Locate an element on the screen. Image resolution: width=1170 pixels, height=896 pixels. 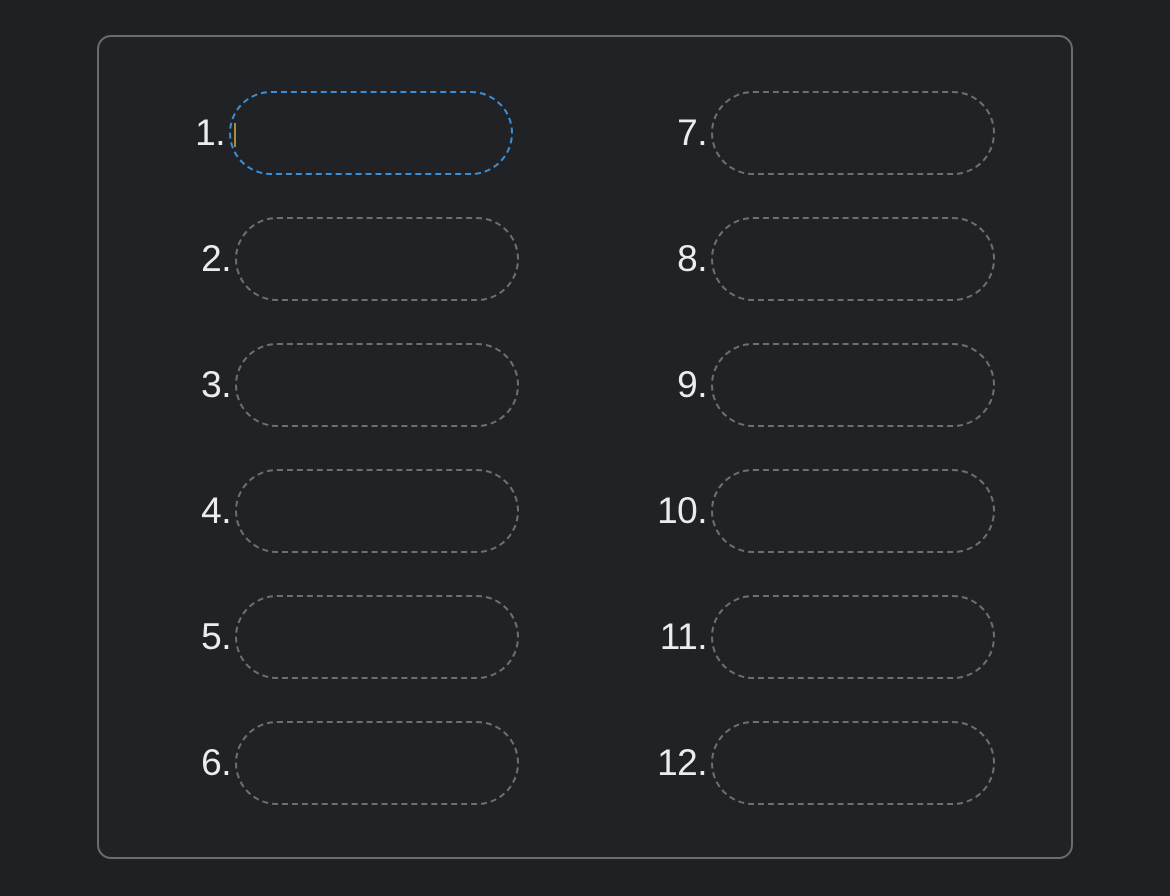
slot-number-4: 4. is located at coordinates (216, 510).